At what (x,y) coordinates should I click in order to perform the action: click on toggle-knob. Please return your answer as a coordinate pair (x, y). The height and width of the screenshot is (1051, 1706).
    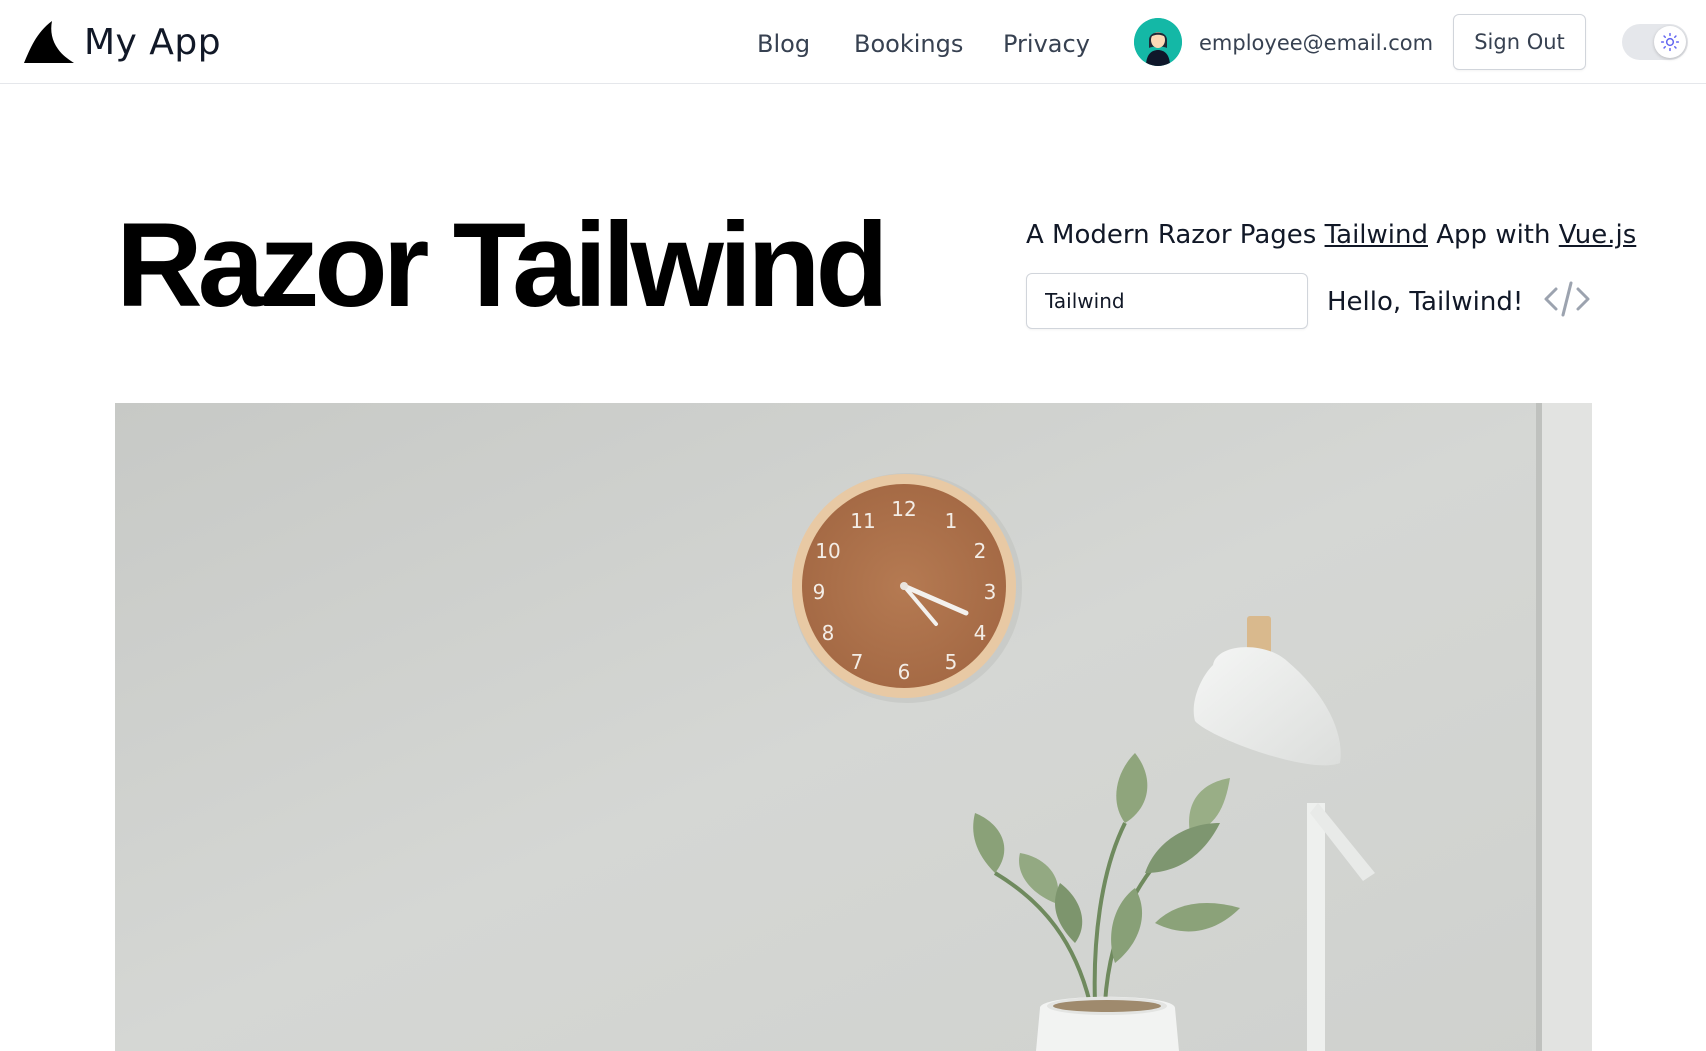
    Looking at the image, I should click on (1670, 42).